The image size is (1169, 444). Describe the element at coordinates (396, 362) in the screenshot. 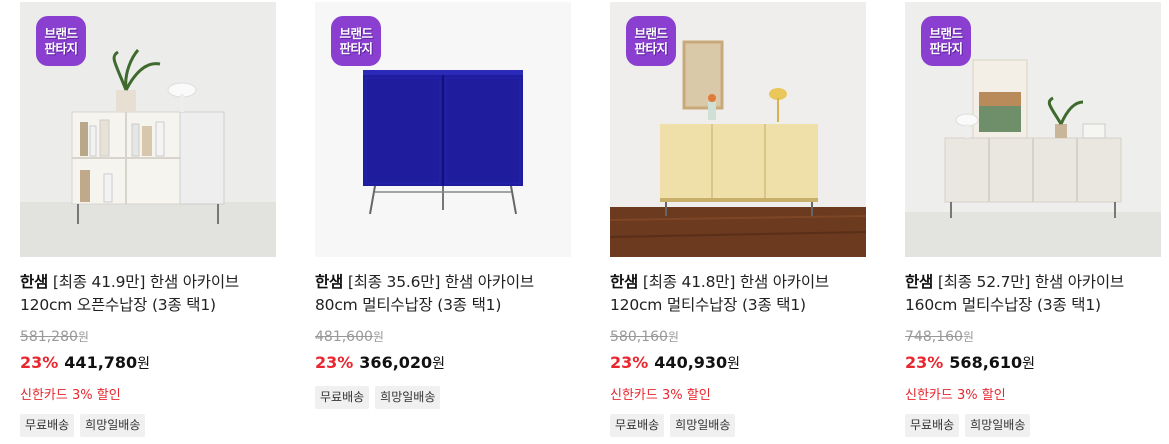

I see `sale-price-value: 366,020` at that location.